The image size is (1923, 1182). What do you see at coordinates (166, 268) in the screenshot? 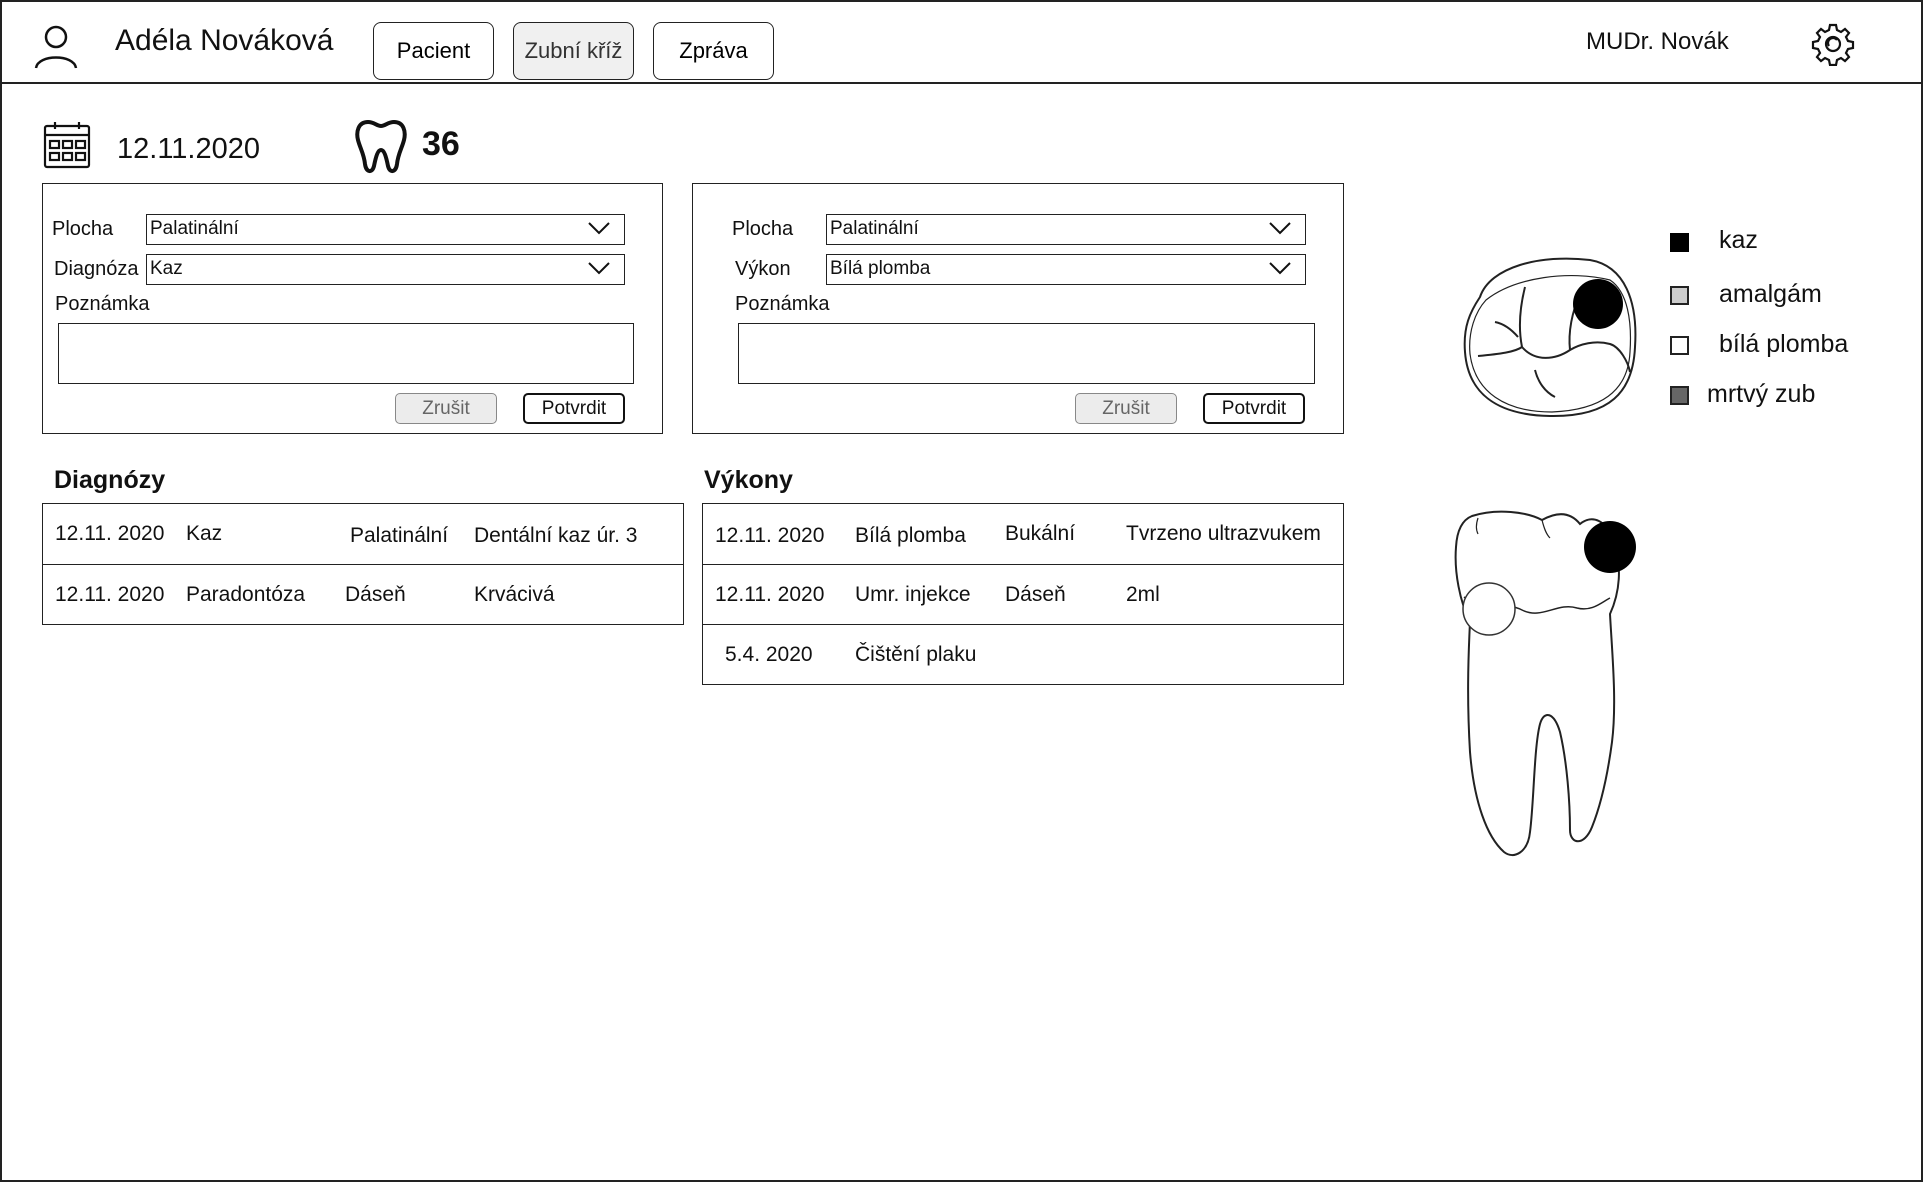
I see `diagnosis-select-value: Kaz` at bounding box center [166, 268].